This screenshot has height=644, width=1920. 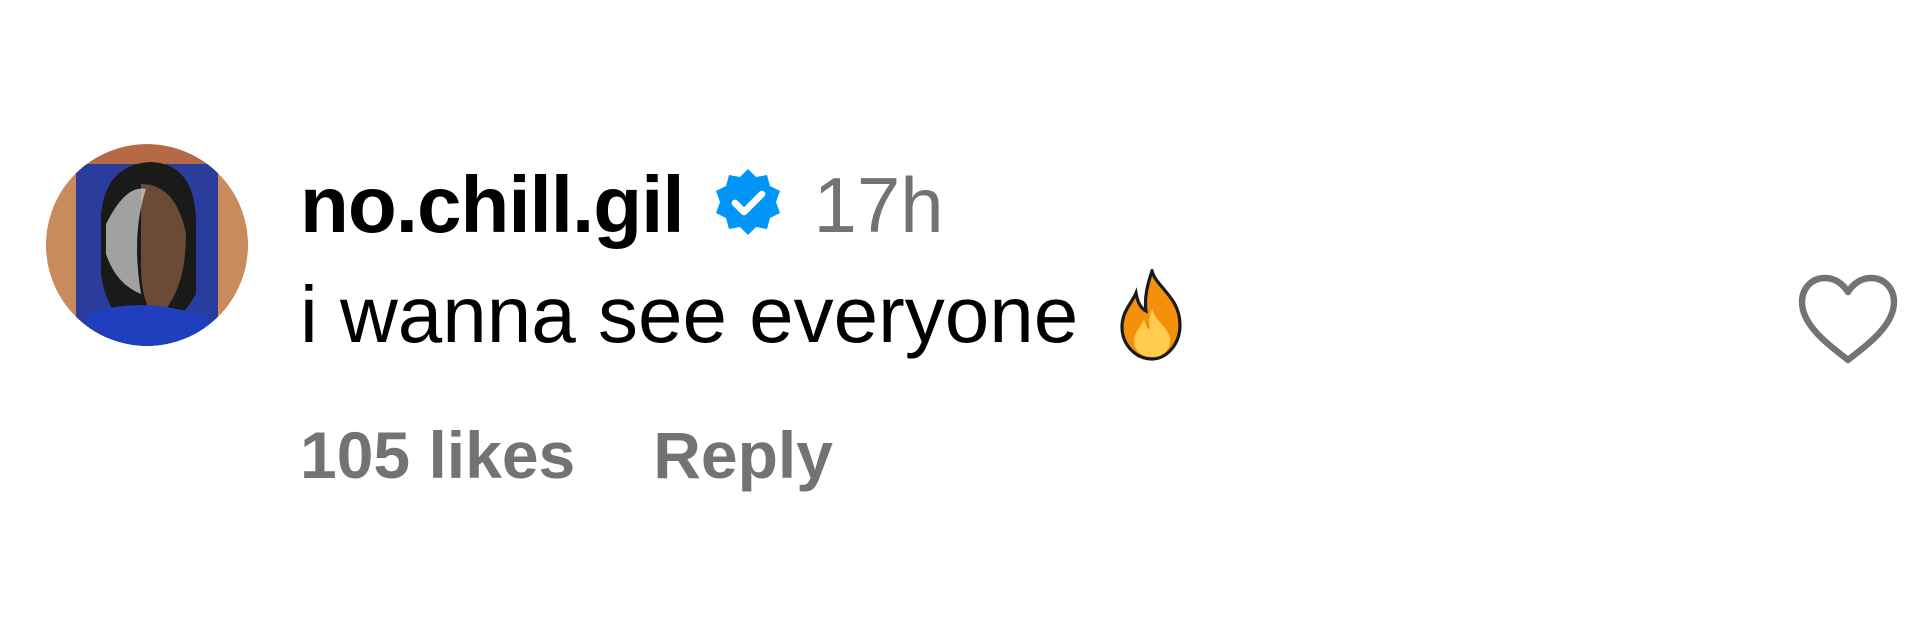 What do you see at coordinates (748, 205) in the screenshot?
I see `verified-badge-icon` at bounding box center [748, 205].